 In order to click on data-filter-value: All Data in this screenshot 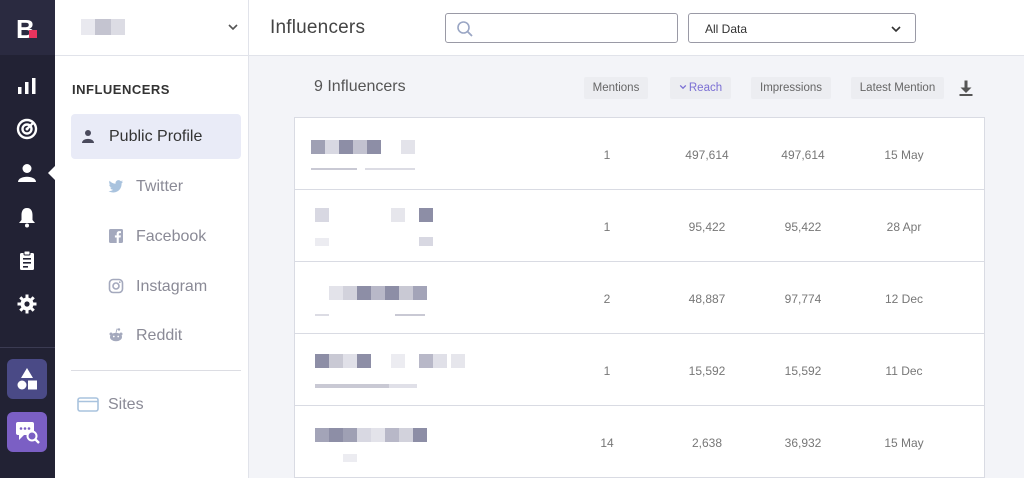, I will do `click(726, 29)`.